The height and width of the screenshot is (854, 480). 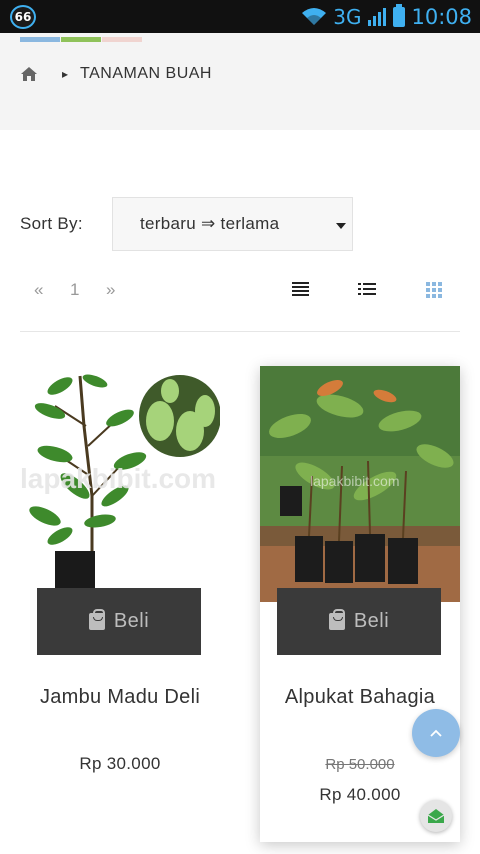 What do you see at coordinates (120, 763) in the screenshot?
I see `product-price: Rp 30.000` at bounding box center [120, 763].